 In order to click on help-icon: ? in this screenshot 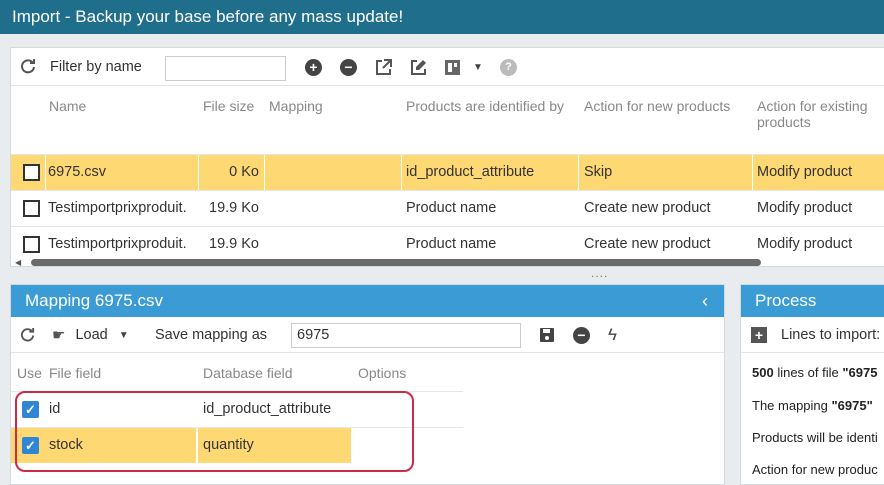, I will do `click(508, 67)`.